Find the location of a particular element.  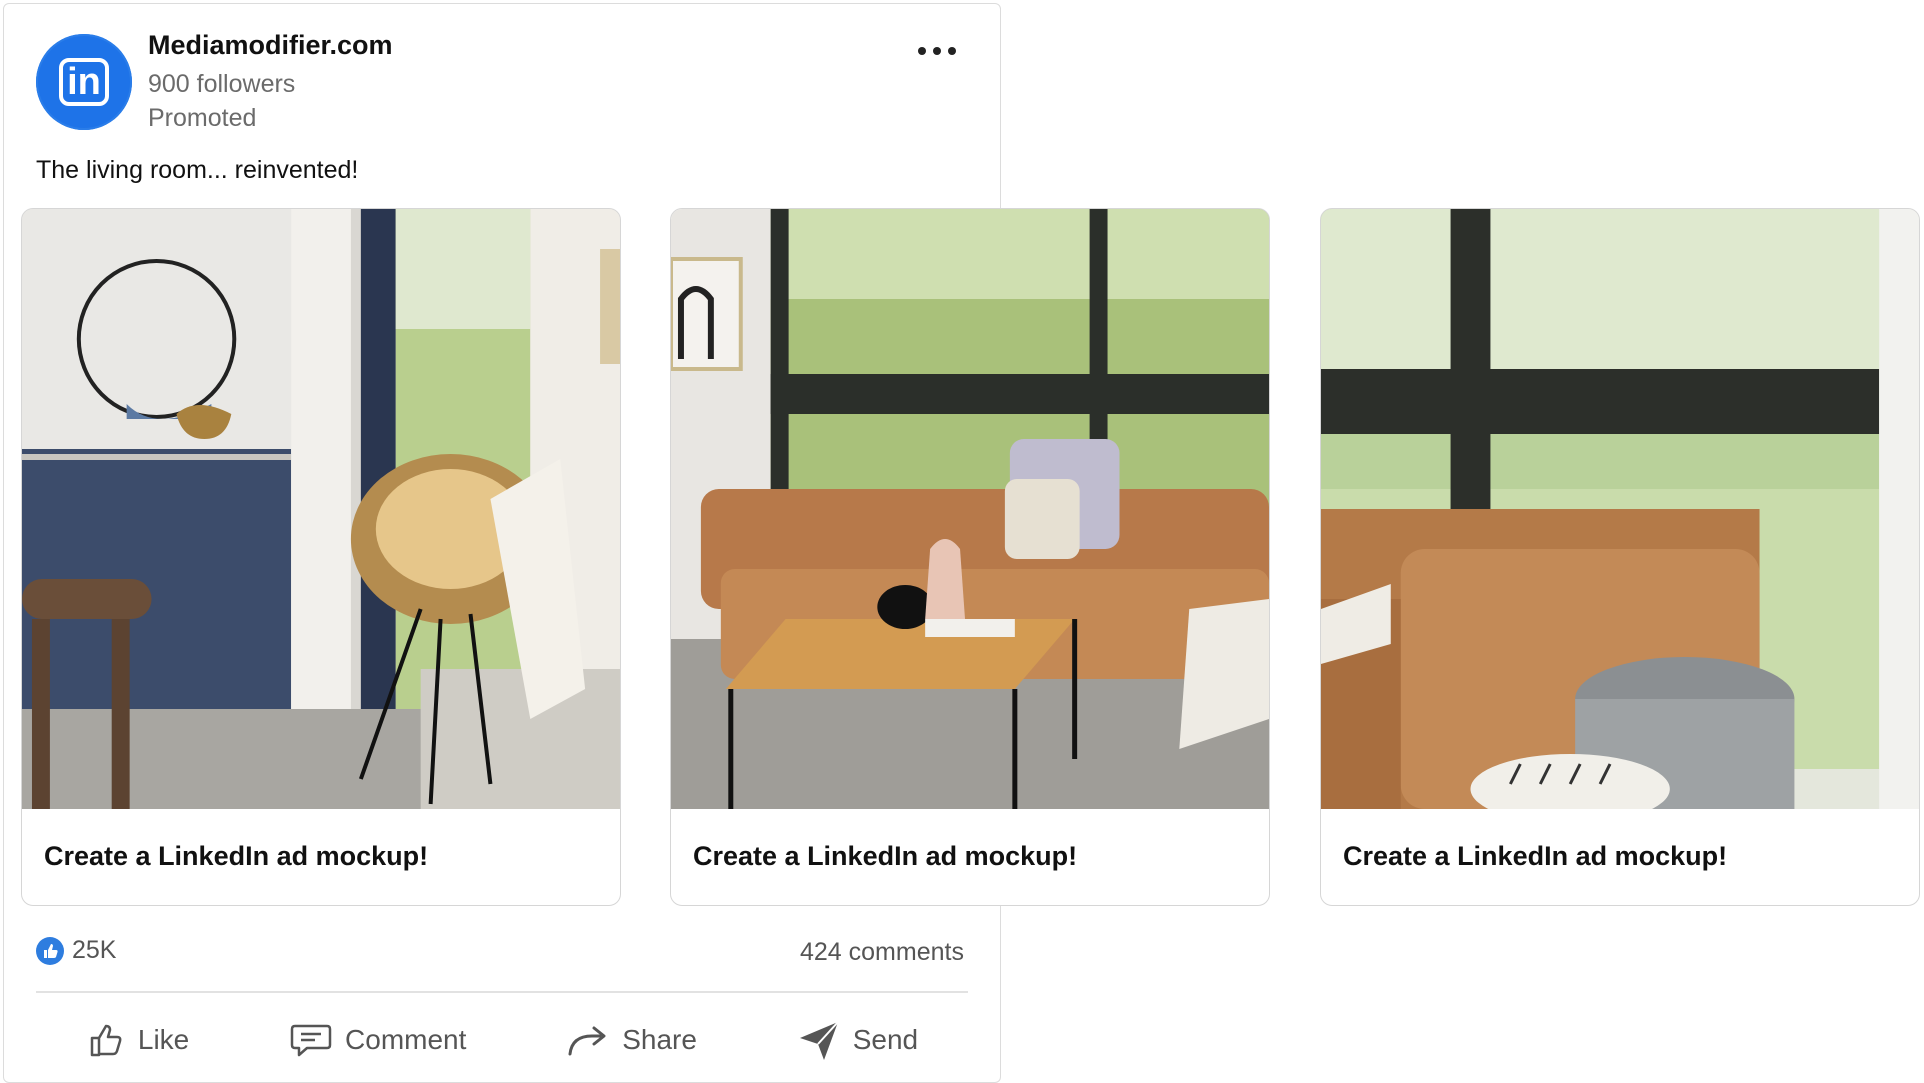

promoted-label: Promoted is located at coordinates (202, 118).